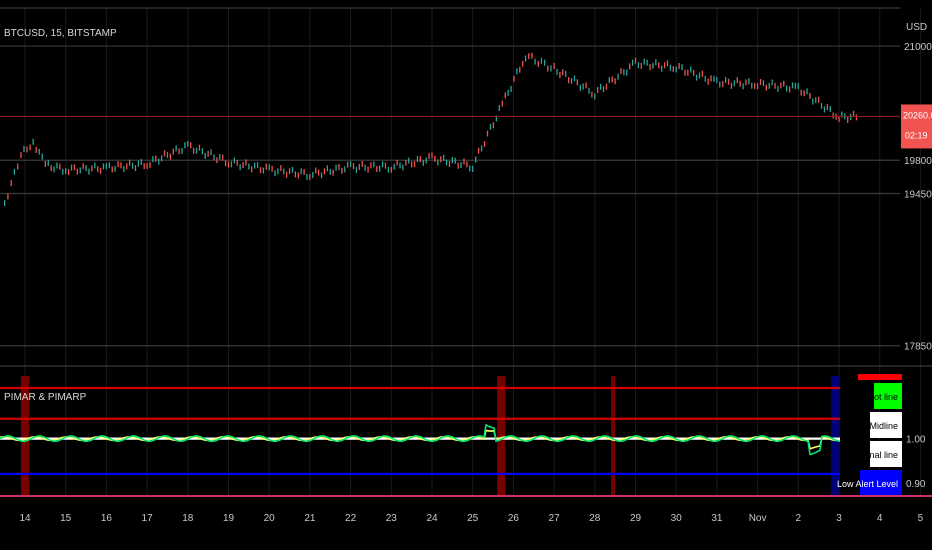 The width and height of the screenshot is (932, 550). What do you see at coordinates (880, 518) in the screenshot?
I see `x-tick-label: 4` at bounding box center [880, 518].